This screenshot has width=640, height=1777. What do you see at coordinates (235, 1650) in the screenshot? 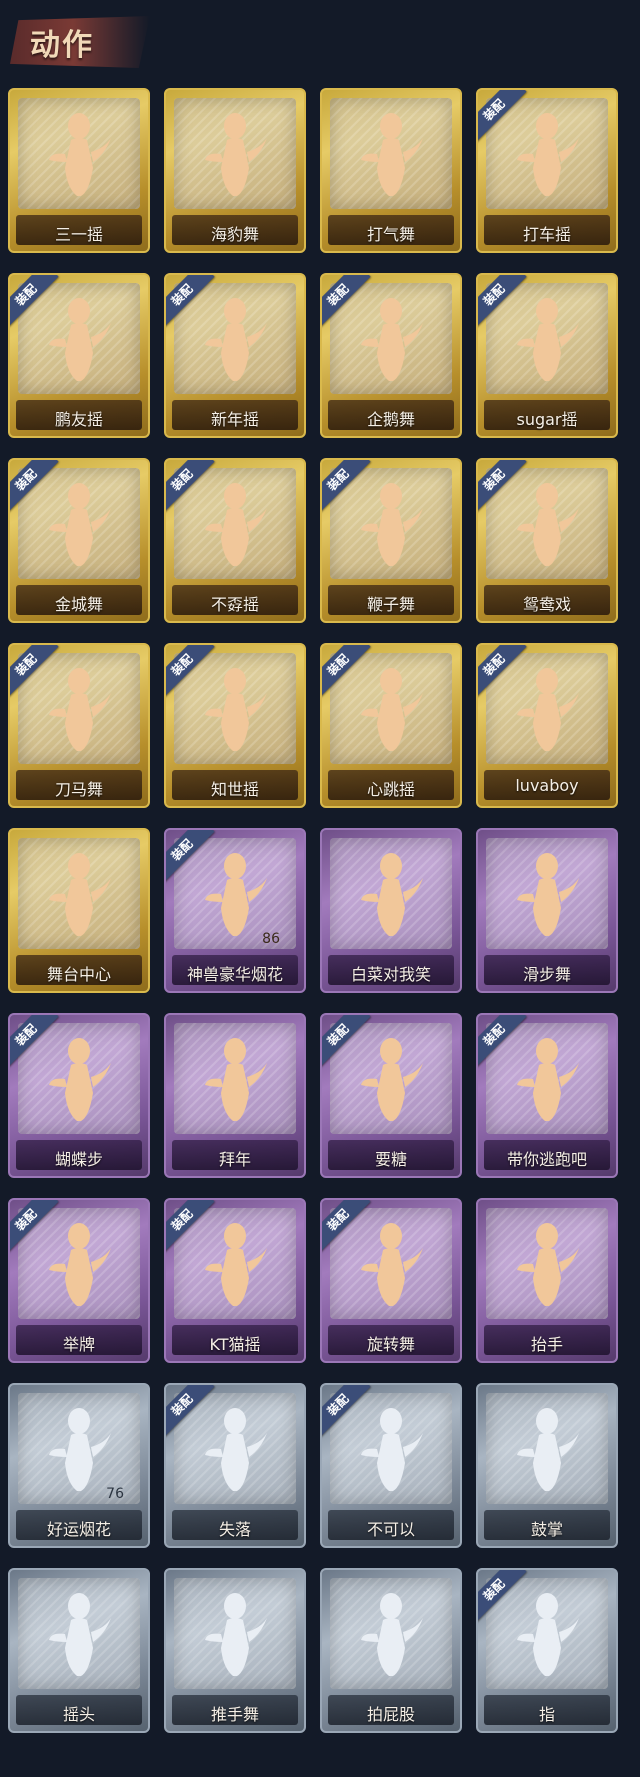
I see `emote-card: 推手舞` at bounding box center [235, 1650].